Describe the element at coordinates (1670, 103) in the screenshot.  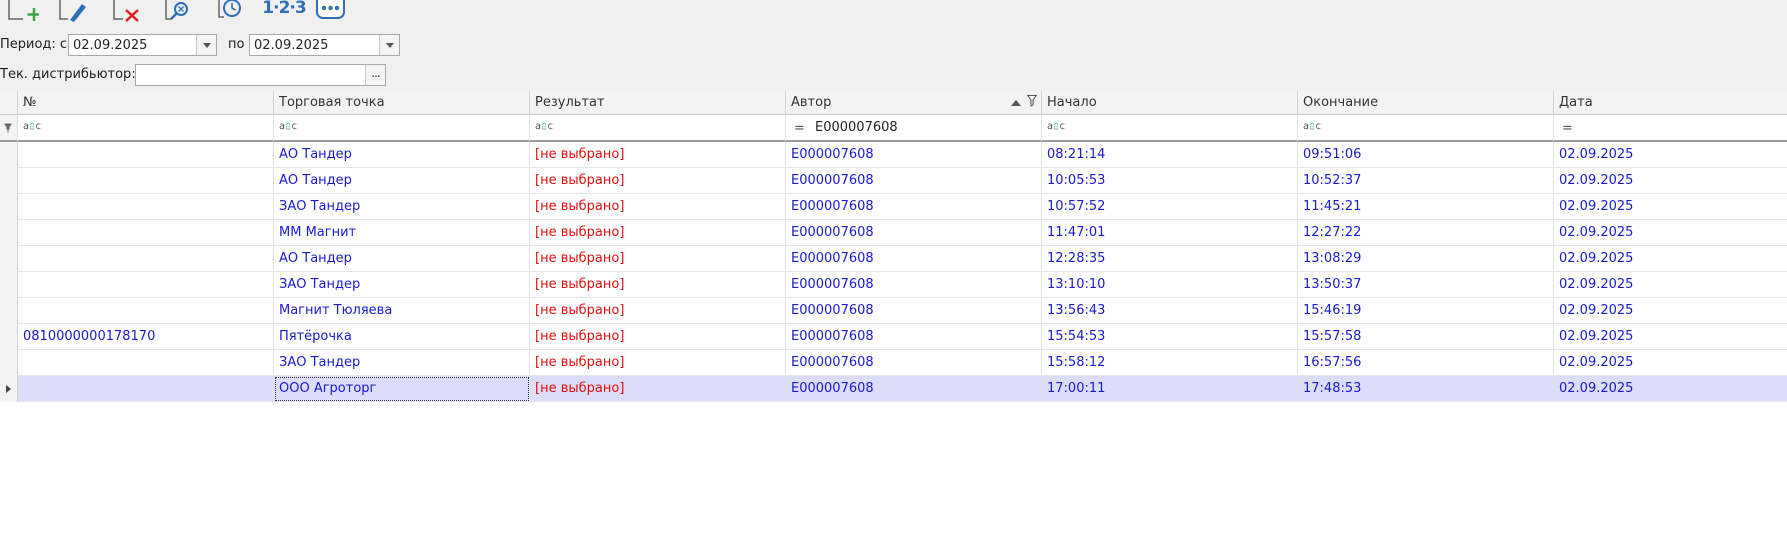
I see `column-header-date: Дата` at that location.